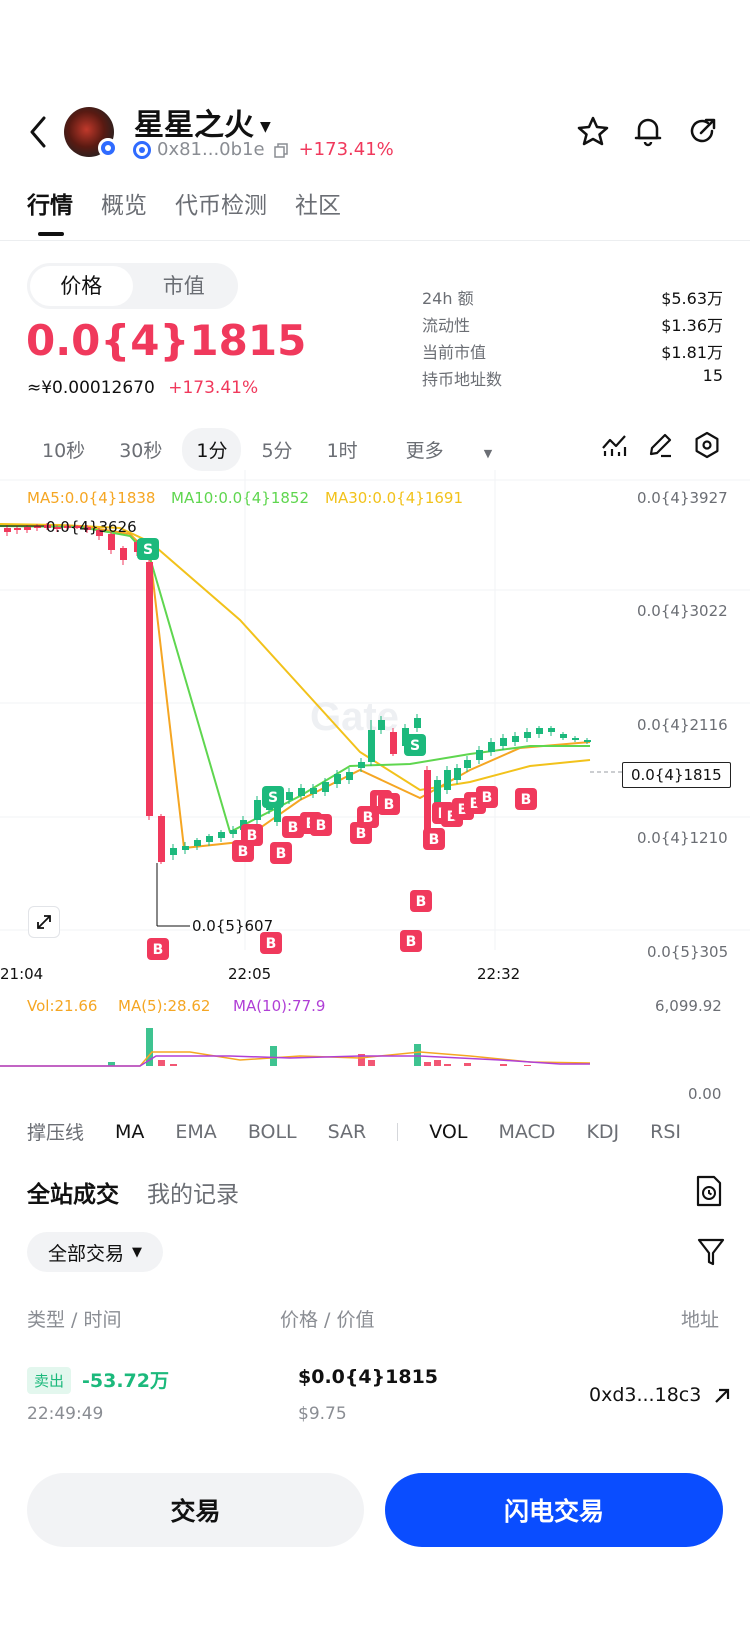 The width and height of the screenshot is (750, 1630). Describe the element at coordinates (62, 1006) in the screenshot. I see `vol-legend: Vol:21.66` at that location.